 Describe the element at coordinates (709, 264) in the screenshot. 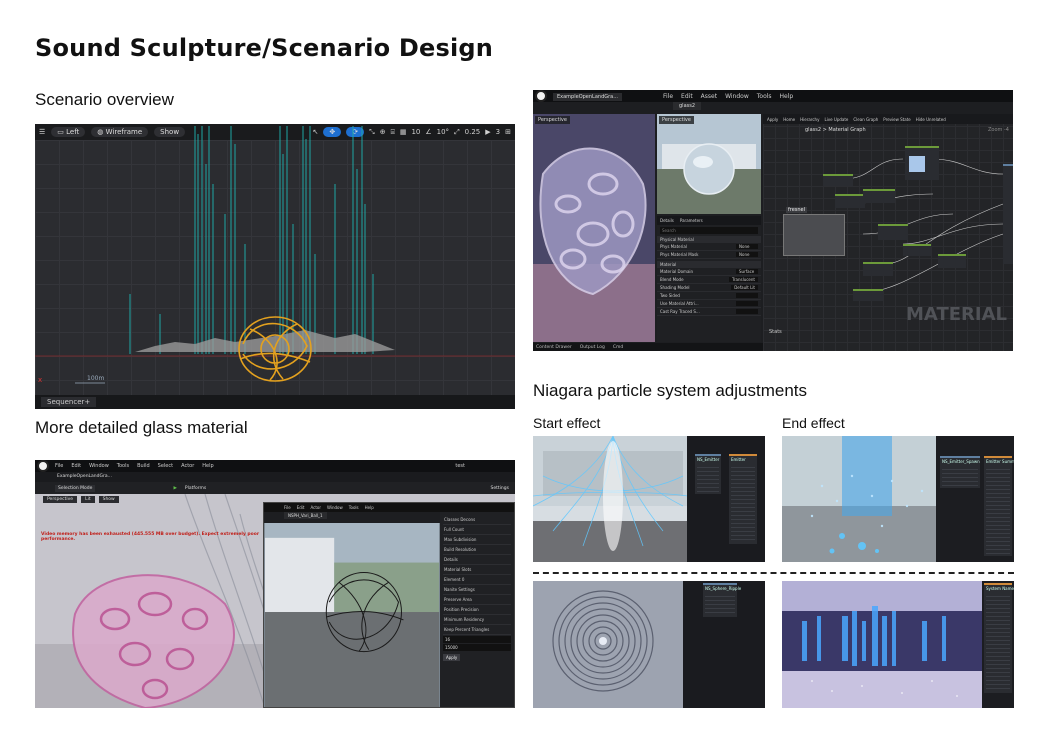

I see `section-material: Material` at that location.